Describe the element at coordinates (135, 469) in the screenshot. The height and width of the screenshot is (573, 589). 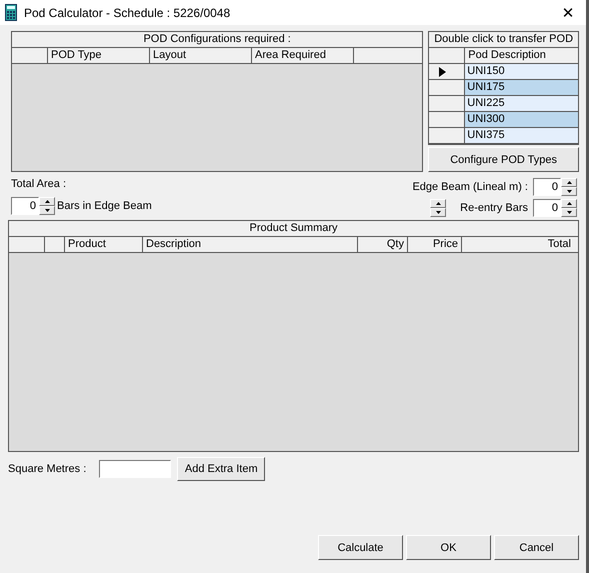
I see `square-metres-field` at that location.